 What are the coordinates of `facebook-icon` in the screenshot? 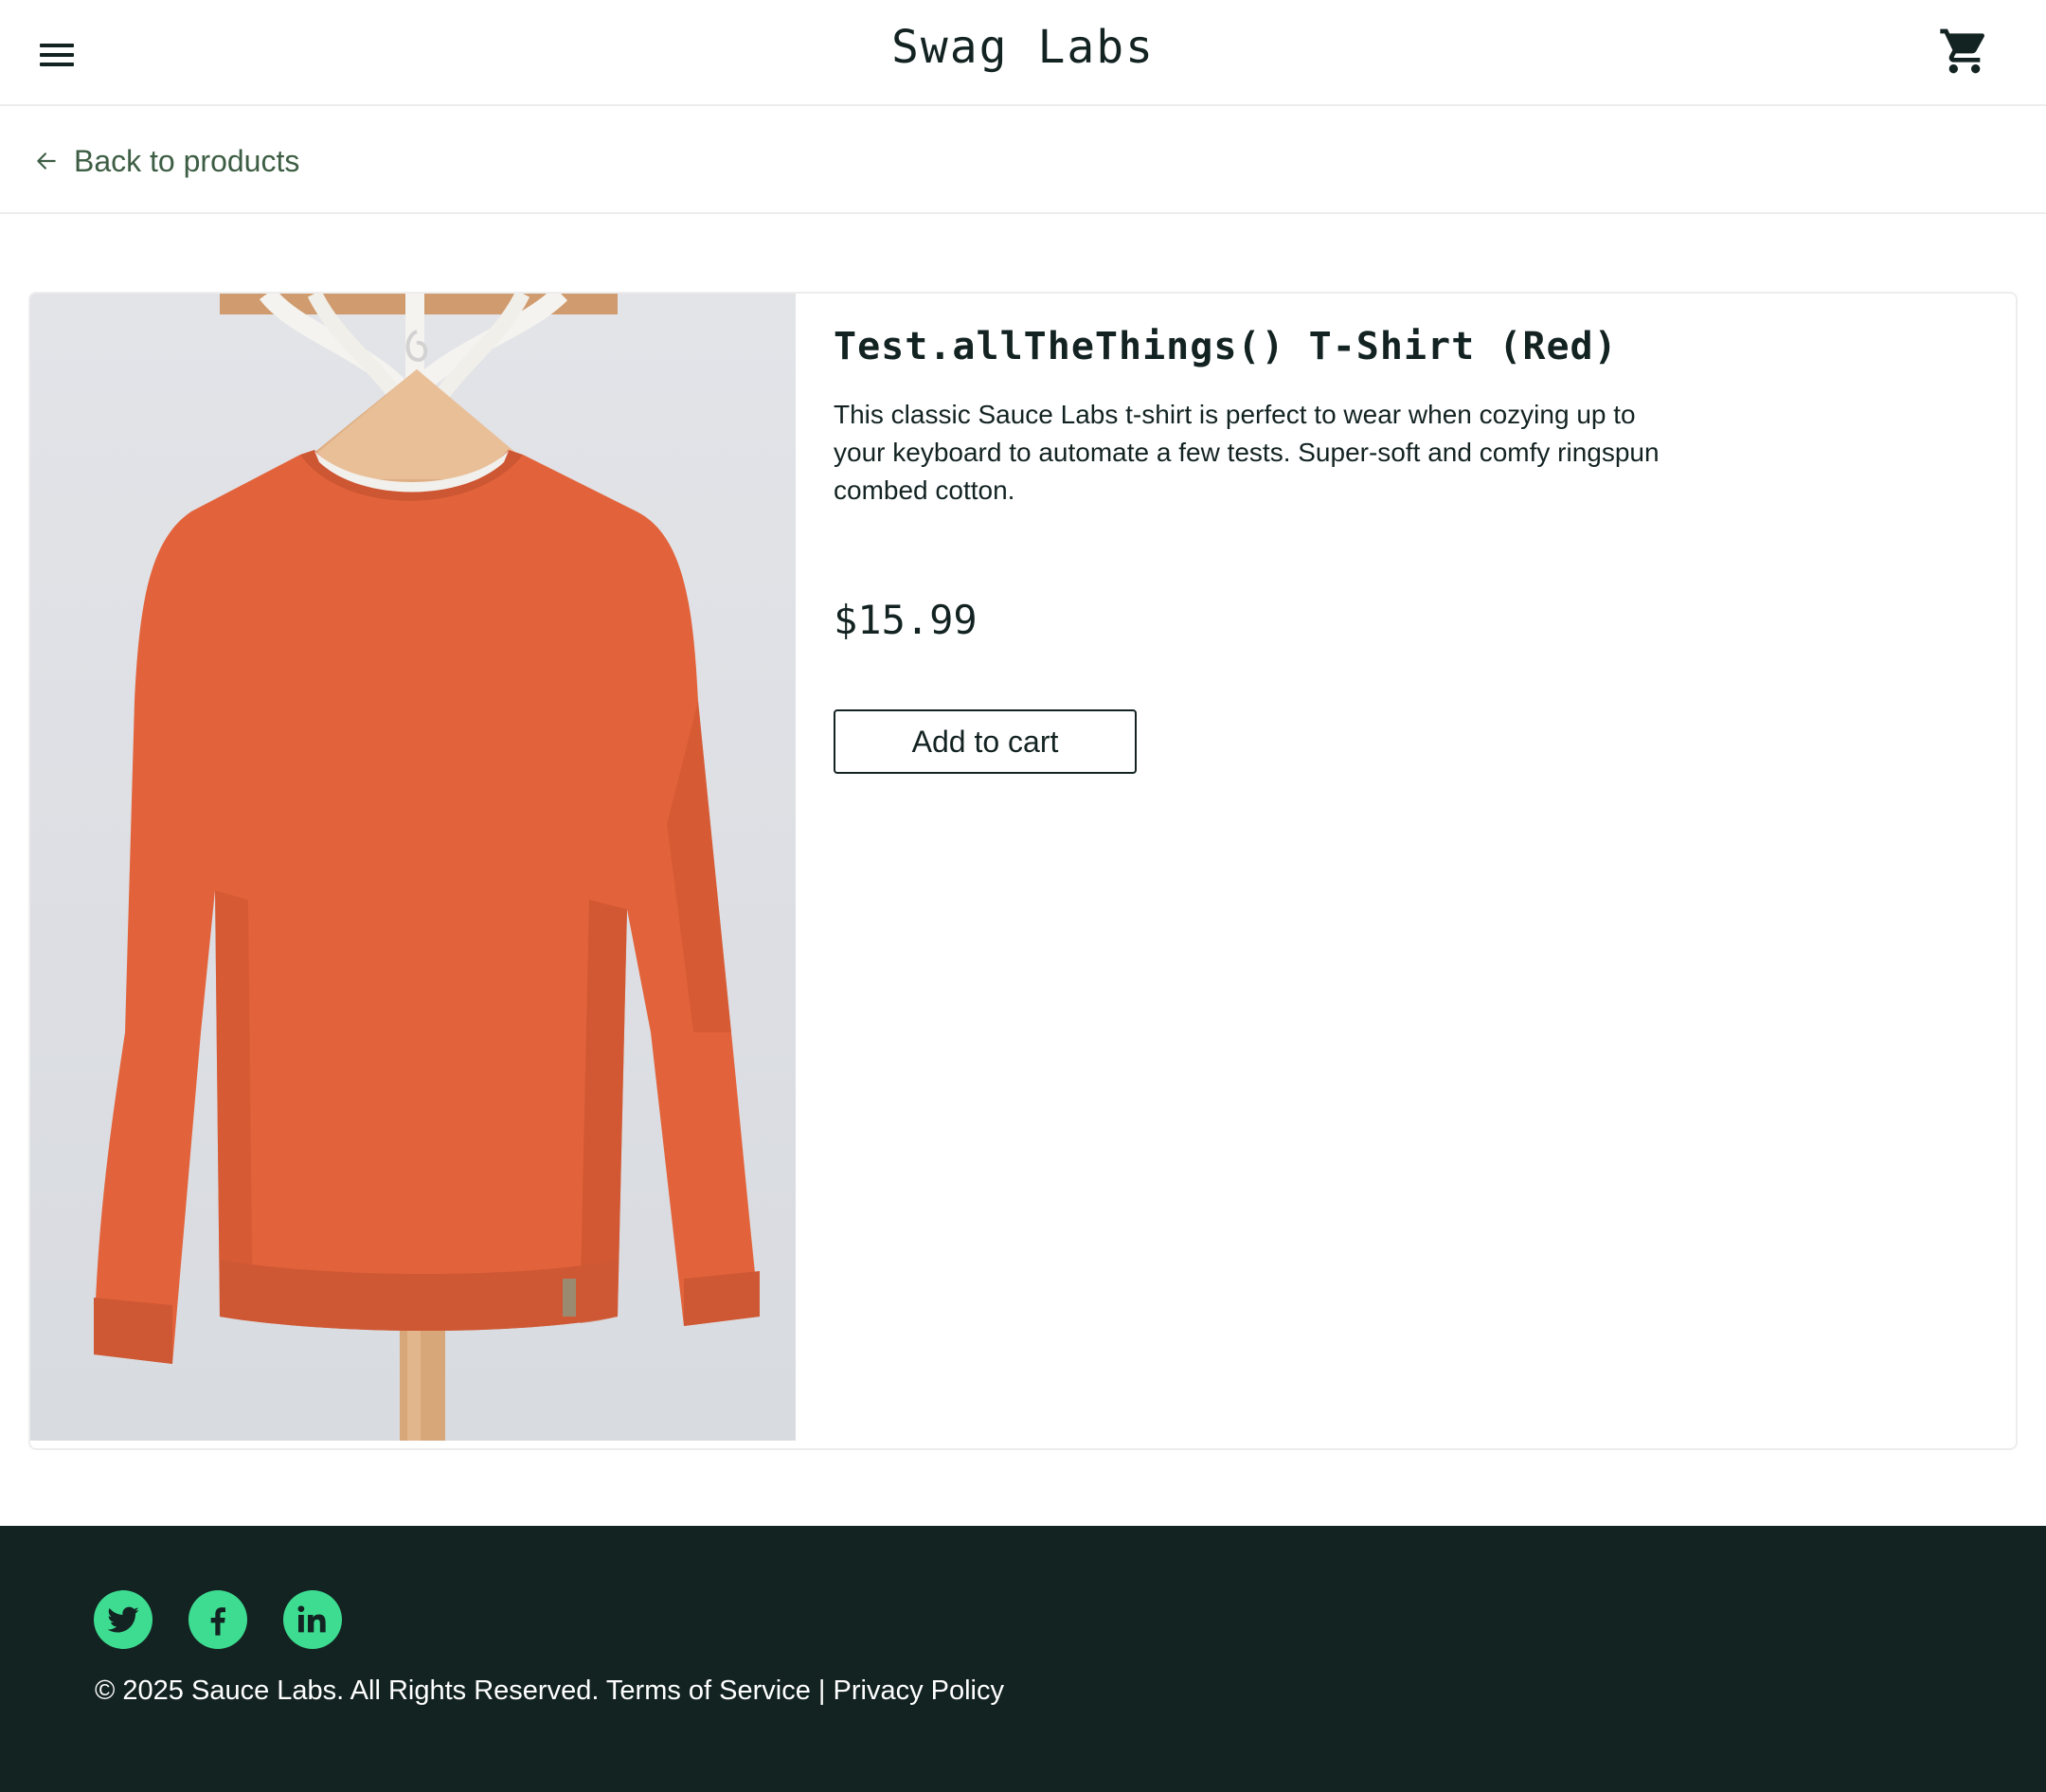 It's located at (217, 1621).